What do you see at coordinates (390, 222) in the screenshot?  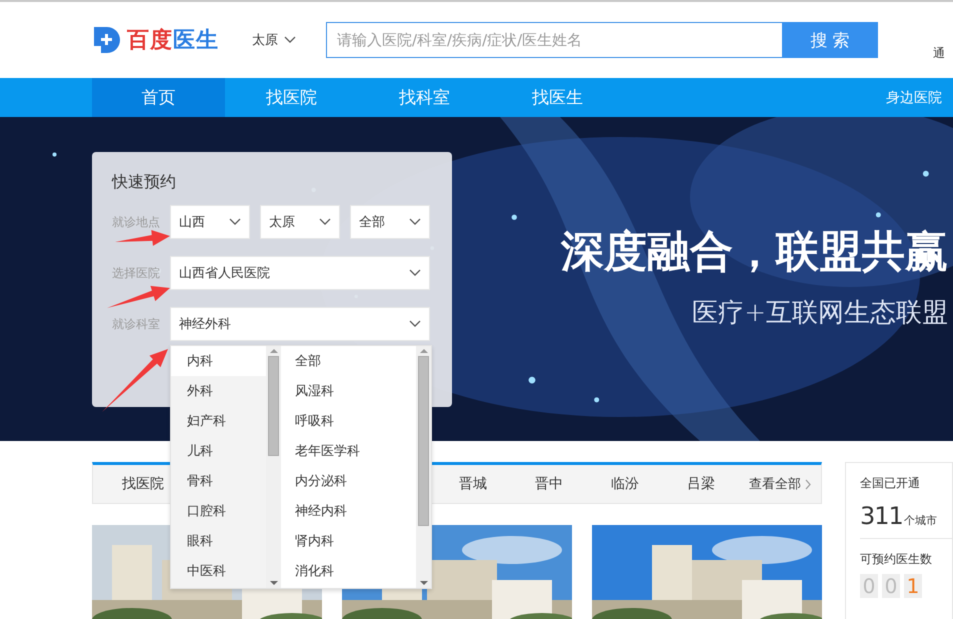 I see `dropdown-select: 全部` at bounding box center [390, 222].